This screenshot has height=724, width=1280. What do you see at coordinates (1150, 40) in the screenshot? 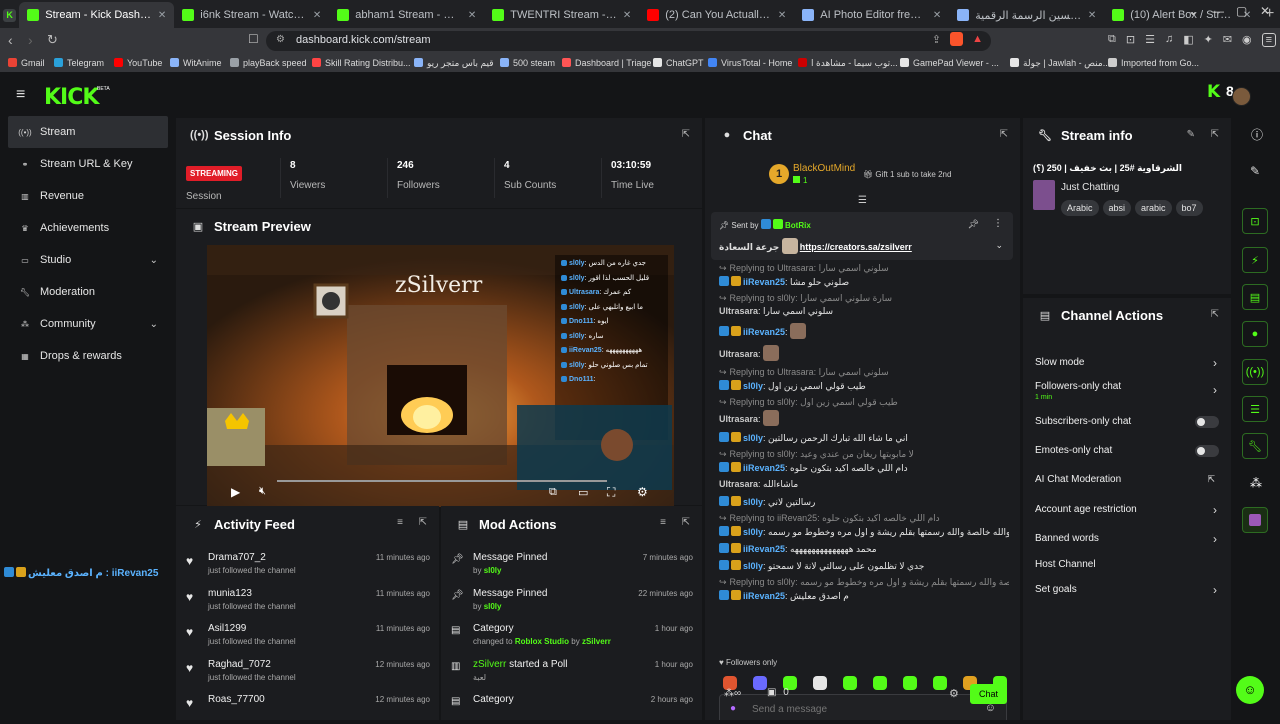
I see `list-icon: ☰` at bounding box center [1150, 40].